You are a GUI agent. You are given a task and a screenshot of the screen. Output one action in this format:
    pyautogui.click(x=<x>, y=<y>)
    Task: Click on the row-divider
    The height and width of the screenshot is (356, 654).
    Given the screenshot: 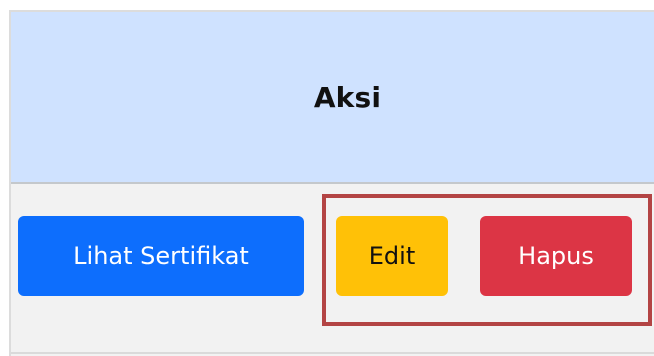 What is the action you would take?
    pyautogui.click(x=332, y=353)
    